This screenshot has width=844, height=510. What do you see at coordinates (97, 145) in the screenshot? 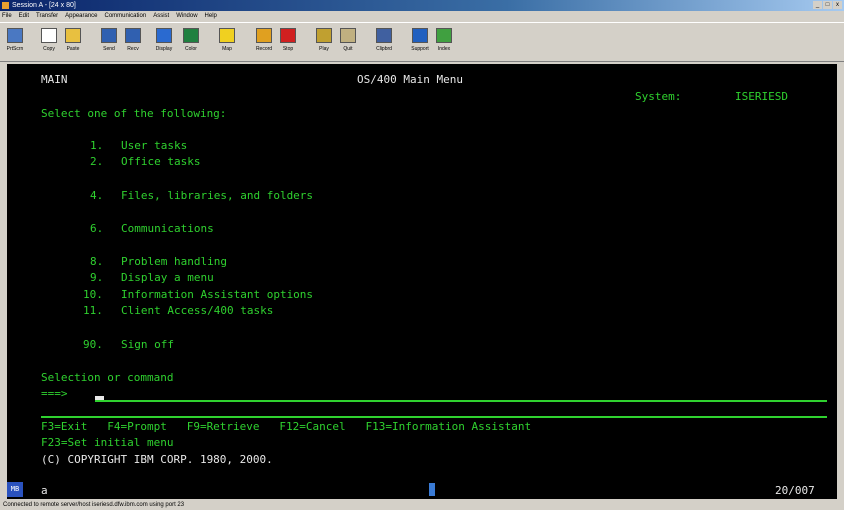
I see `option-number: 1.` at bounding box center [97, 145].